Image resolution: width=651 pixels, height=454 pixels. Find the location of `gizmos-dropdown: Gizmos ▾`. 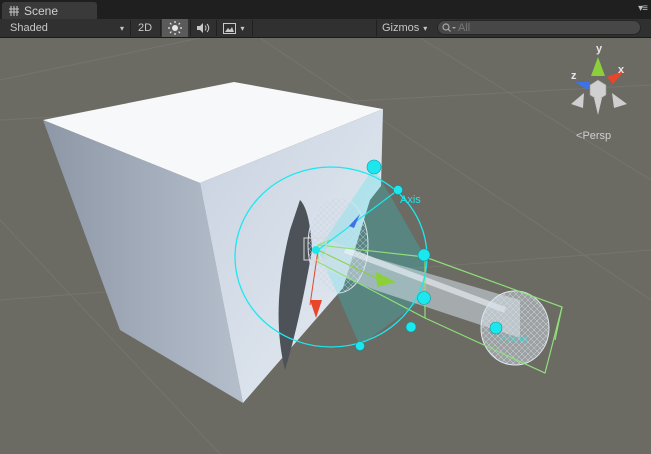

gizmos-dropdown: Gizmos ▾ is located at coordinates (405, 28).